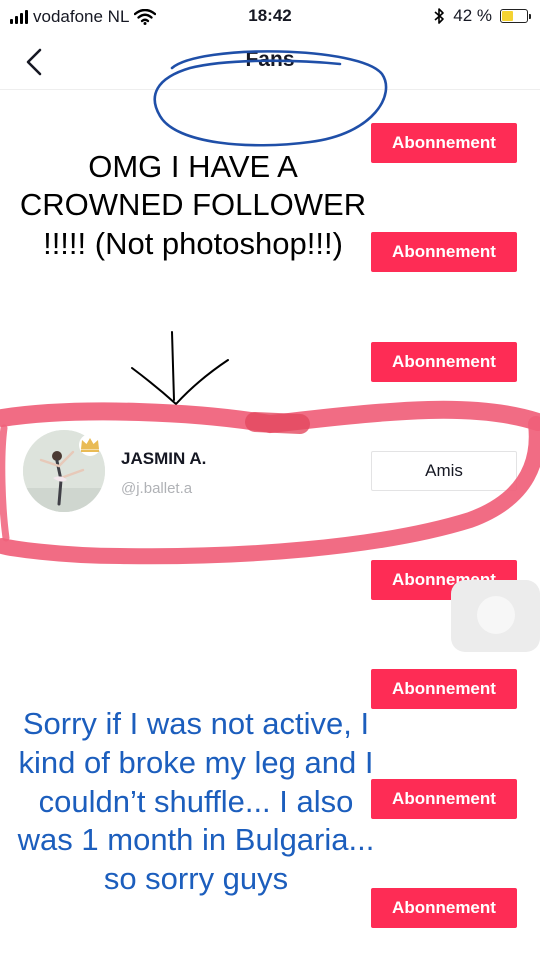  I want to click on battery-percent: 42 %, so click(472, 15).